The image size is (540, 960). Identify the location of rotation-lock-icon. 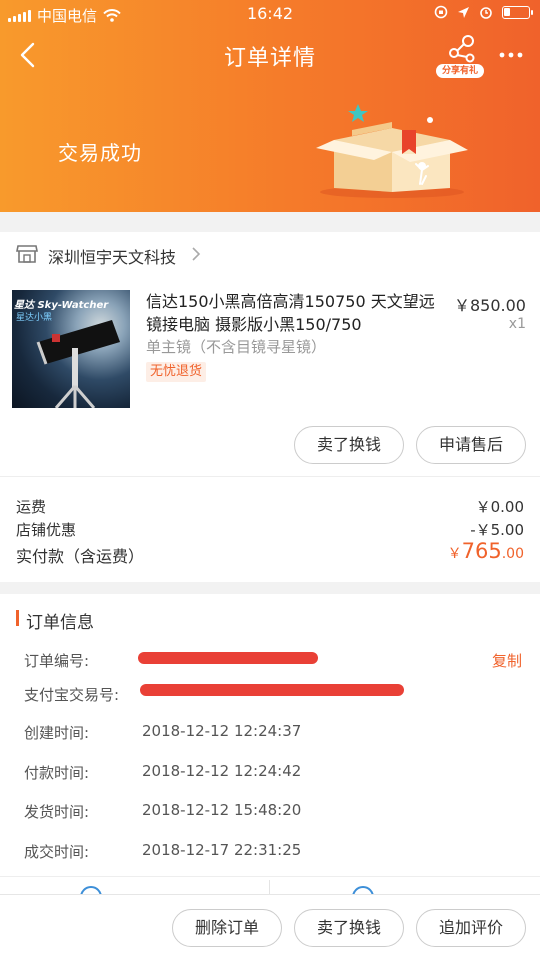
(441, 12).